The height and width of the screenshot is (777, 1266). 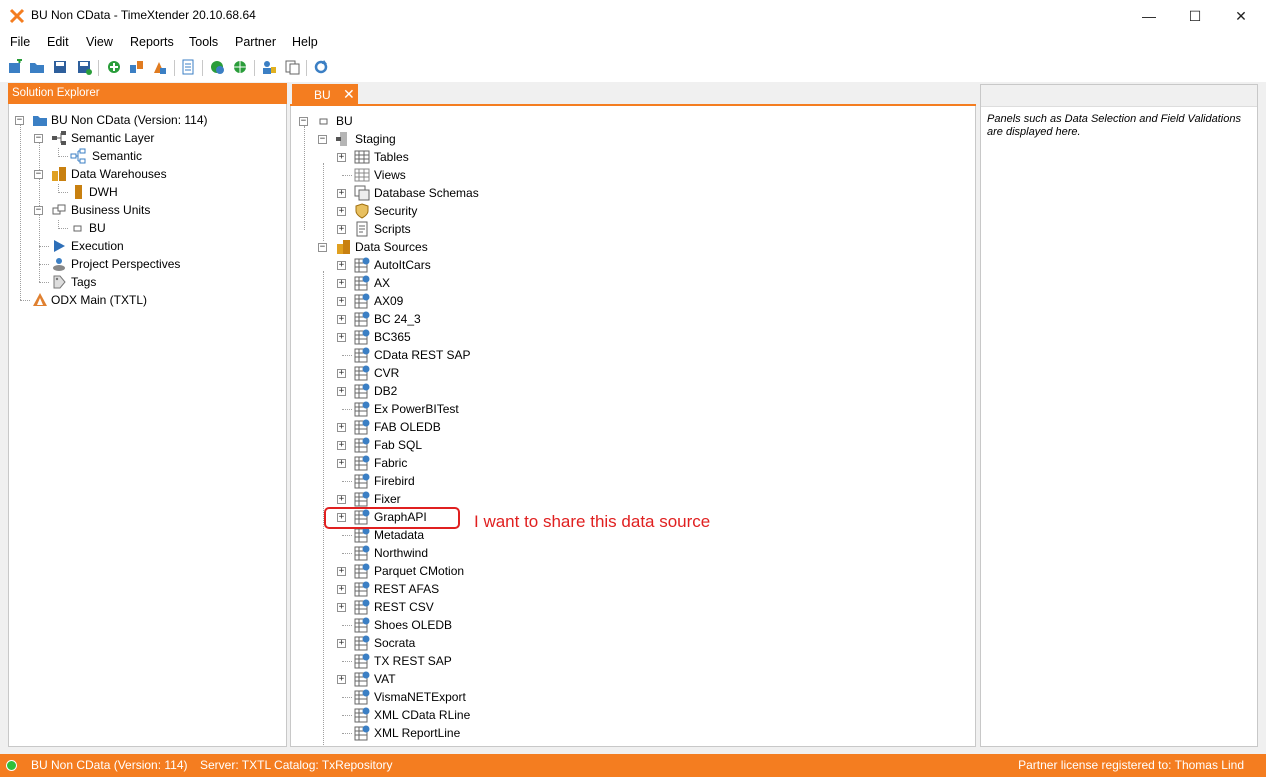 I want to click on document-icon, so click(x=188, y=67).